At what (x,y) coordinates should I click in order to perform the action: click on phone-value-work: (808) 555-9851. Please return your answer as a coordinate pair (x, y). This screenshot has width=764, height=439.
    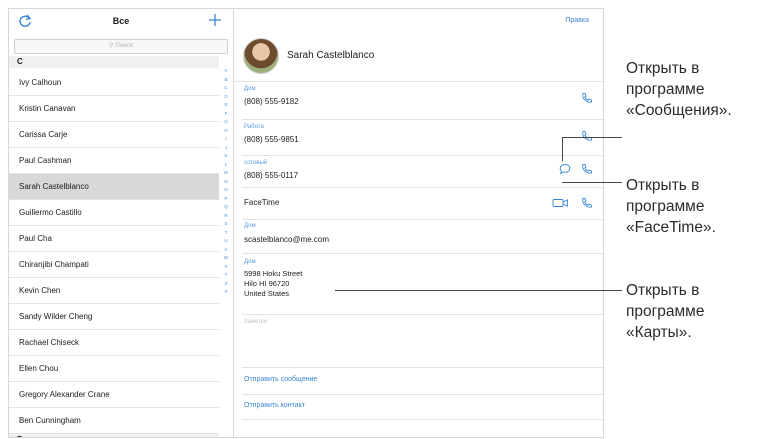
    Looking at the image, I should click on (271, 140).